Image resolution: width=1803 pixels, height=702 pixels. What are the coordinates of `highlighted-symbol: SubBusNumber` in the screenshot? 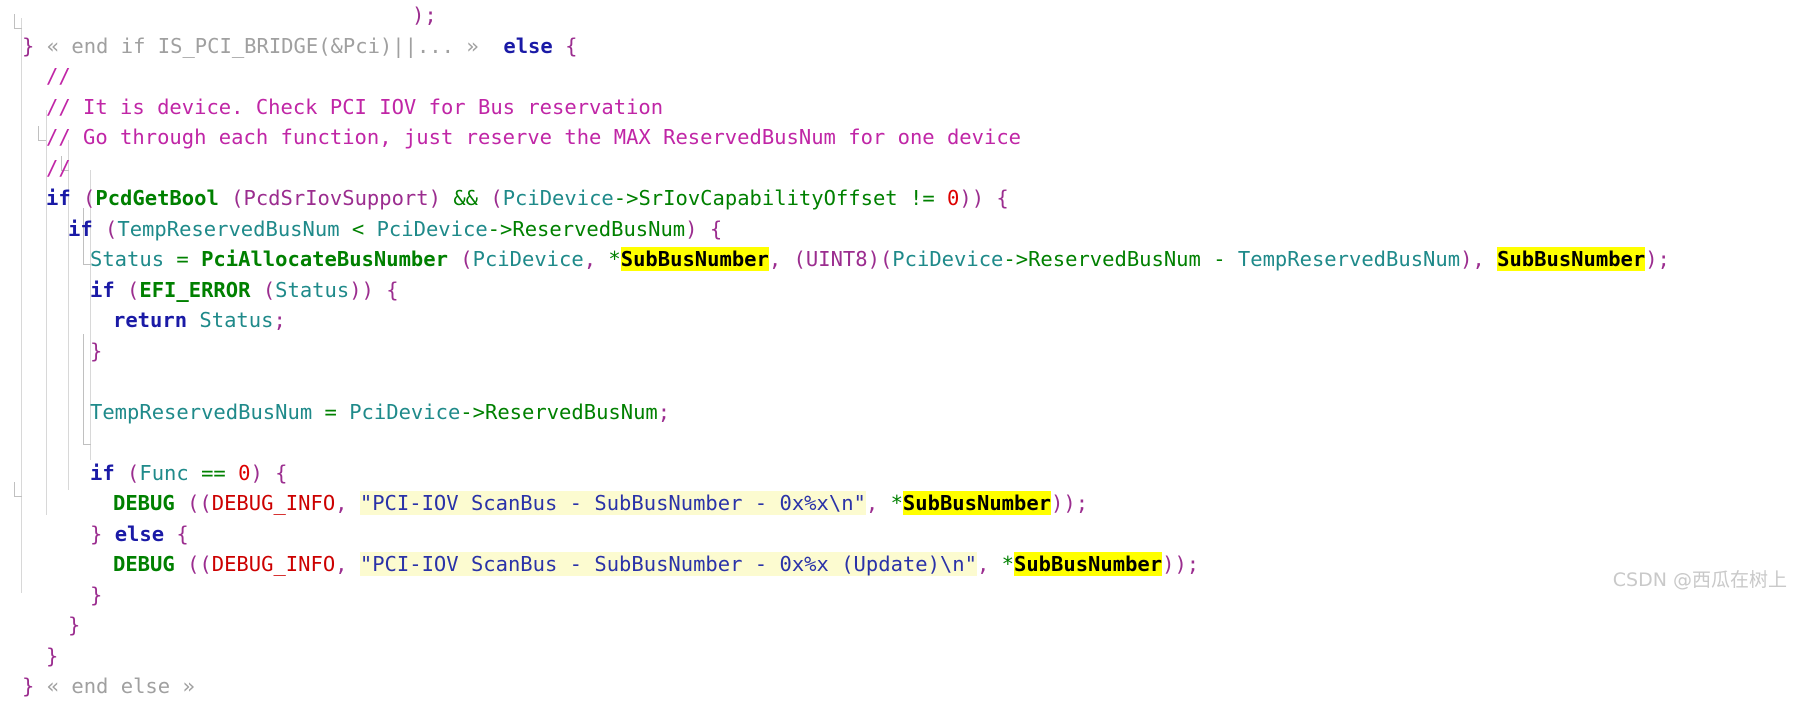 It's located at (694, 259).